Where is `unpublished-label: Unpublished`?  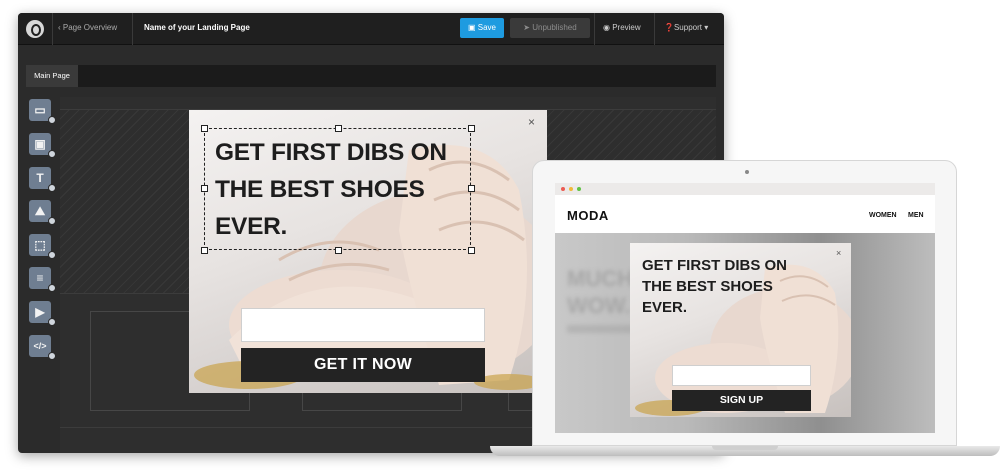
unpublished-label: Unpublished is located at coordinates (554, 27).